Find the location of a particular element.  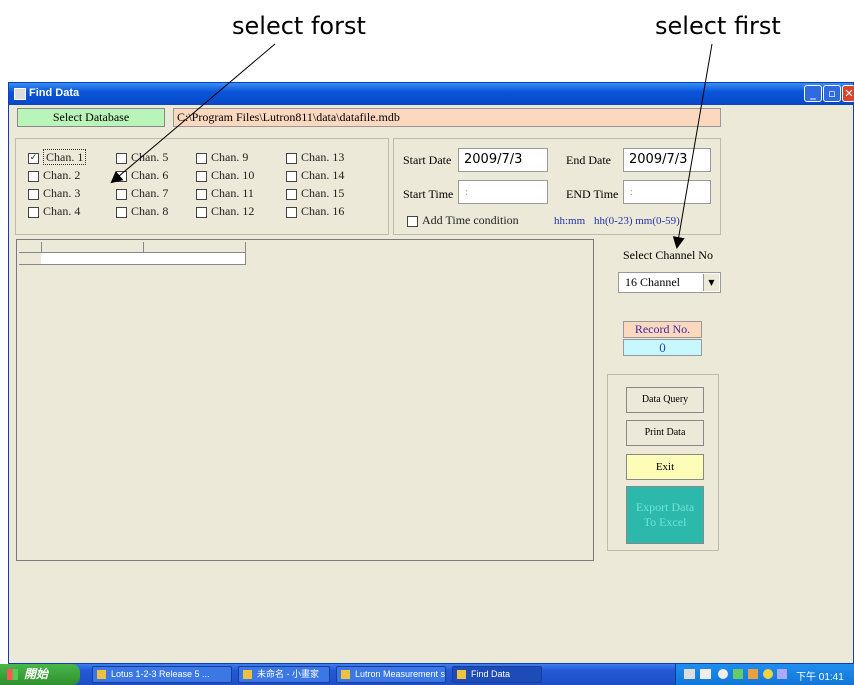

arrow-left is located at coordinates (193, 113).